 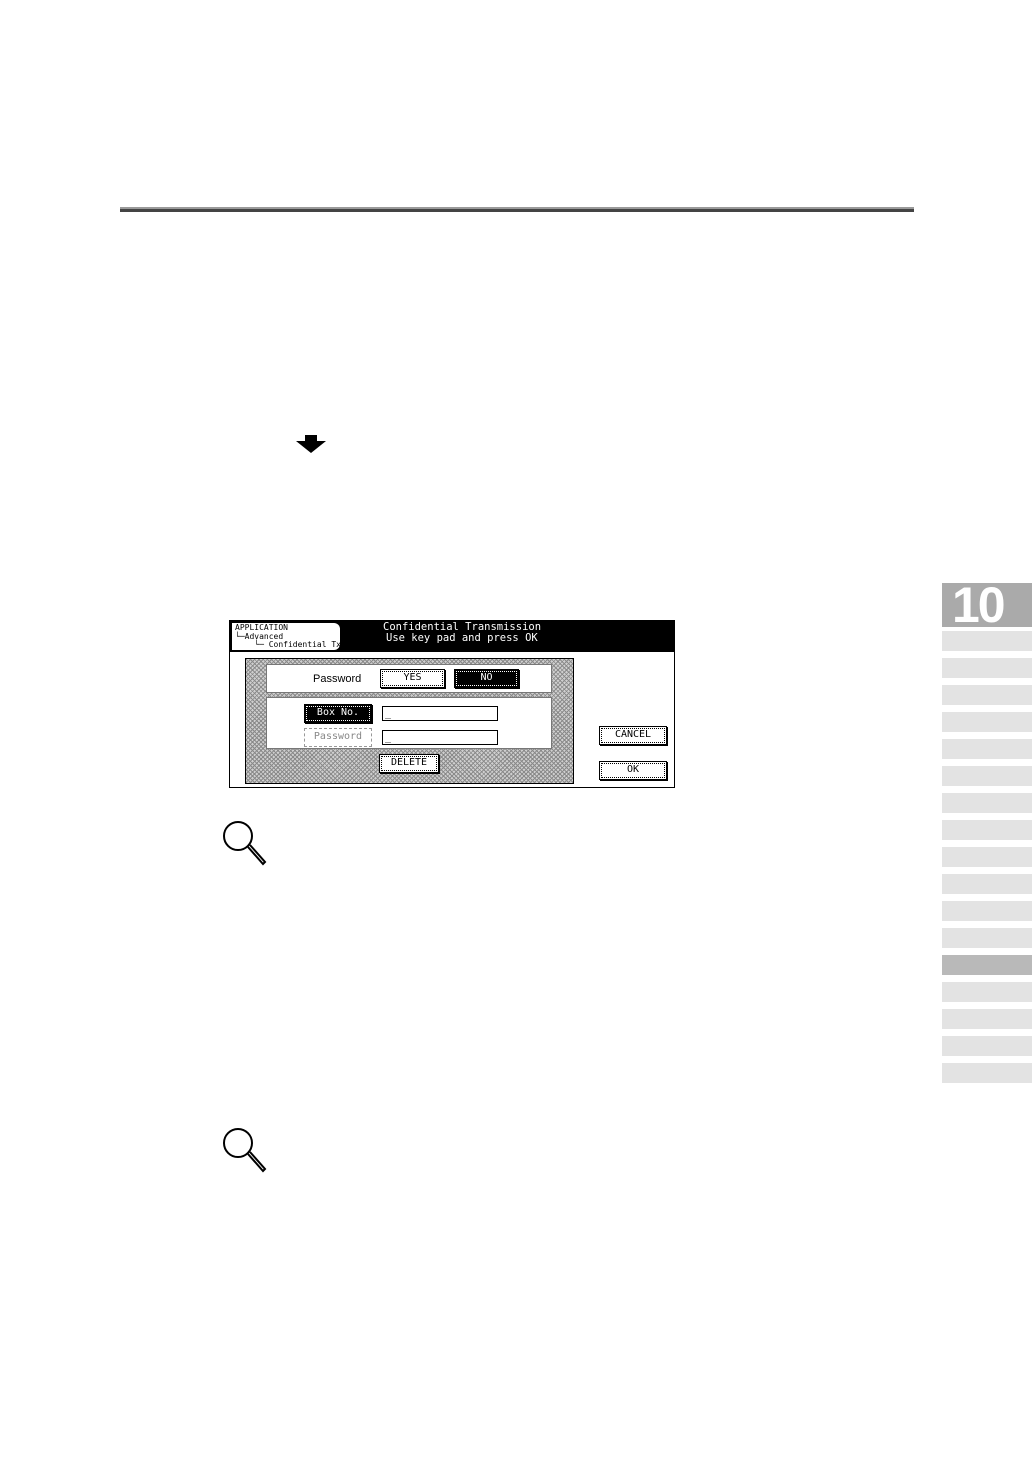 I want to click on no-button: NO, so click(x=486, y=678).